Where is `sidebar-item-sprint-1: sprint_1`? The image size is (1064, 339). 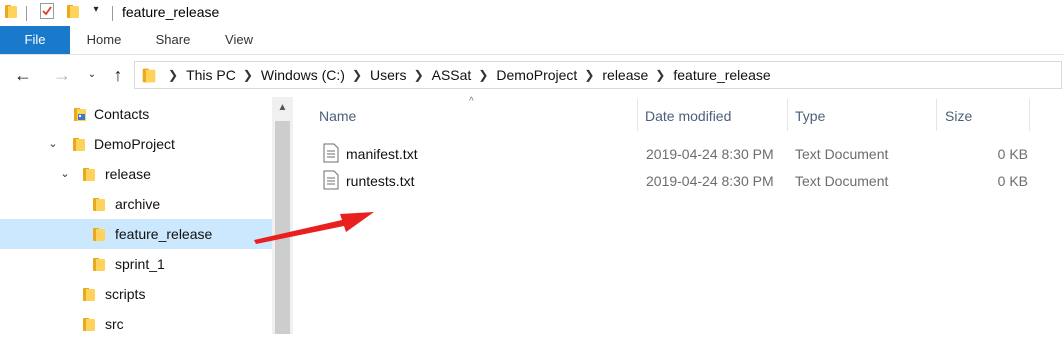 sidebar-item-sprint-1: sprint_1 is located at coordinates (136, 264).